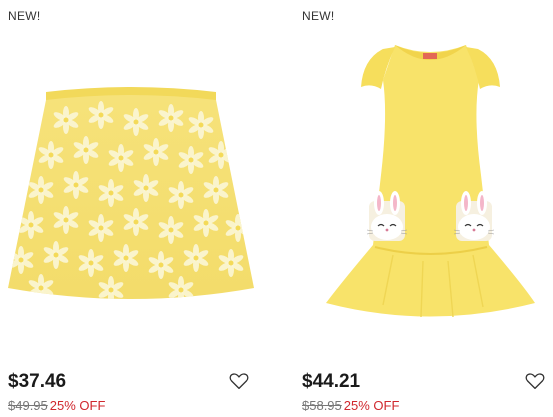 The width and height of the screenshot is (553, 417). I want to click on price-details: $49.95 25% OFF, so click(56, 405).